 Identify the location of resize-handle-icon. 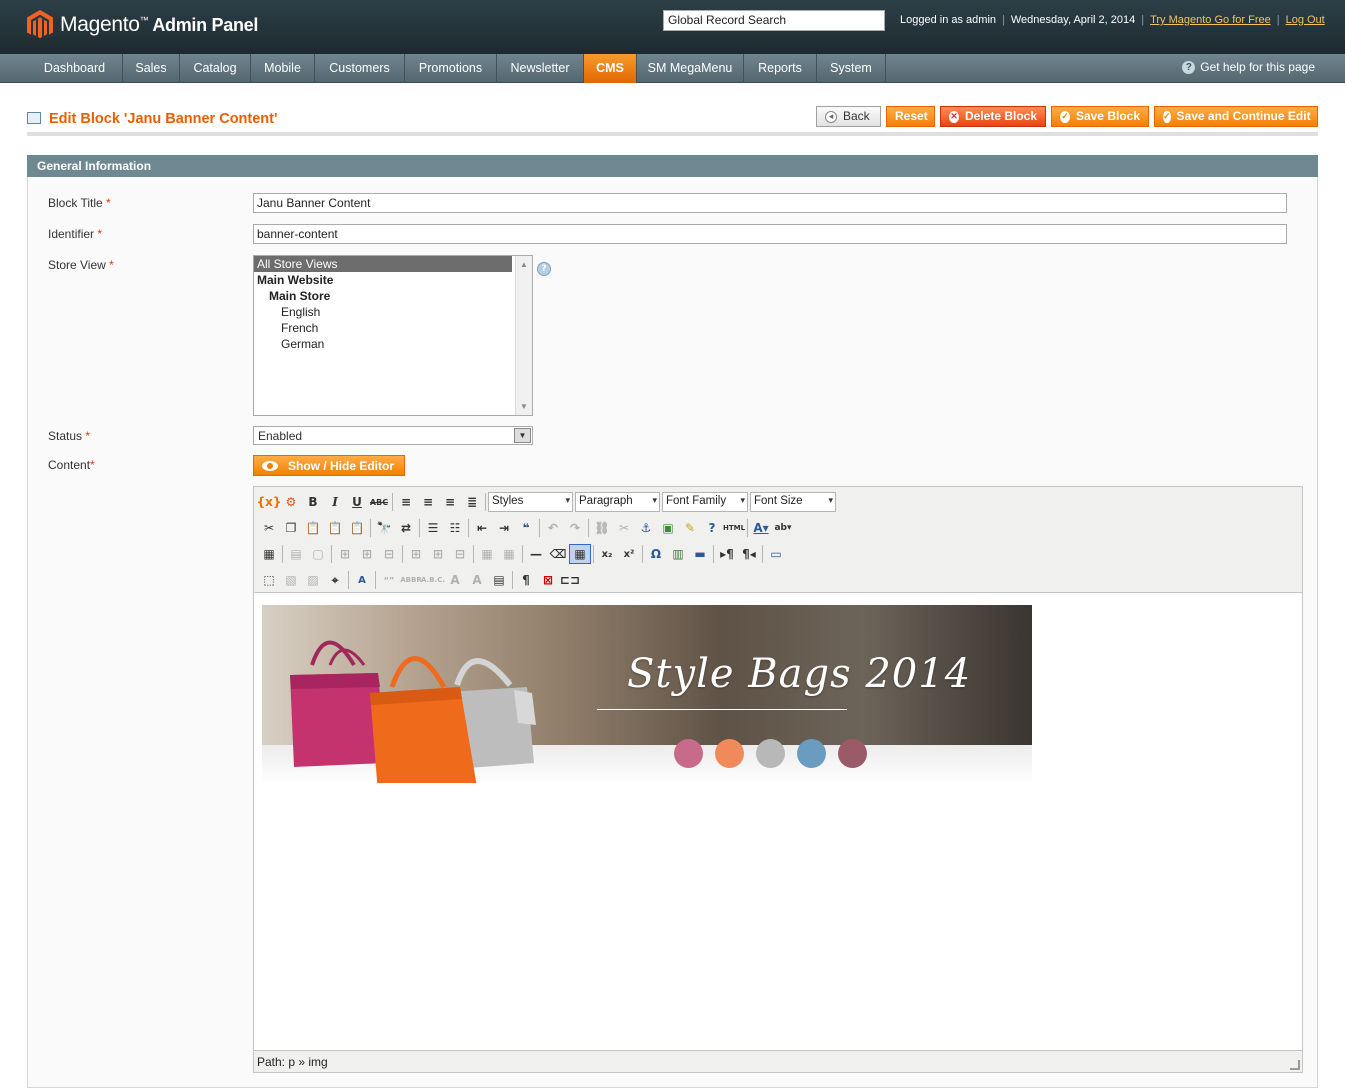
(1295, 1065).